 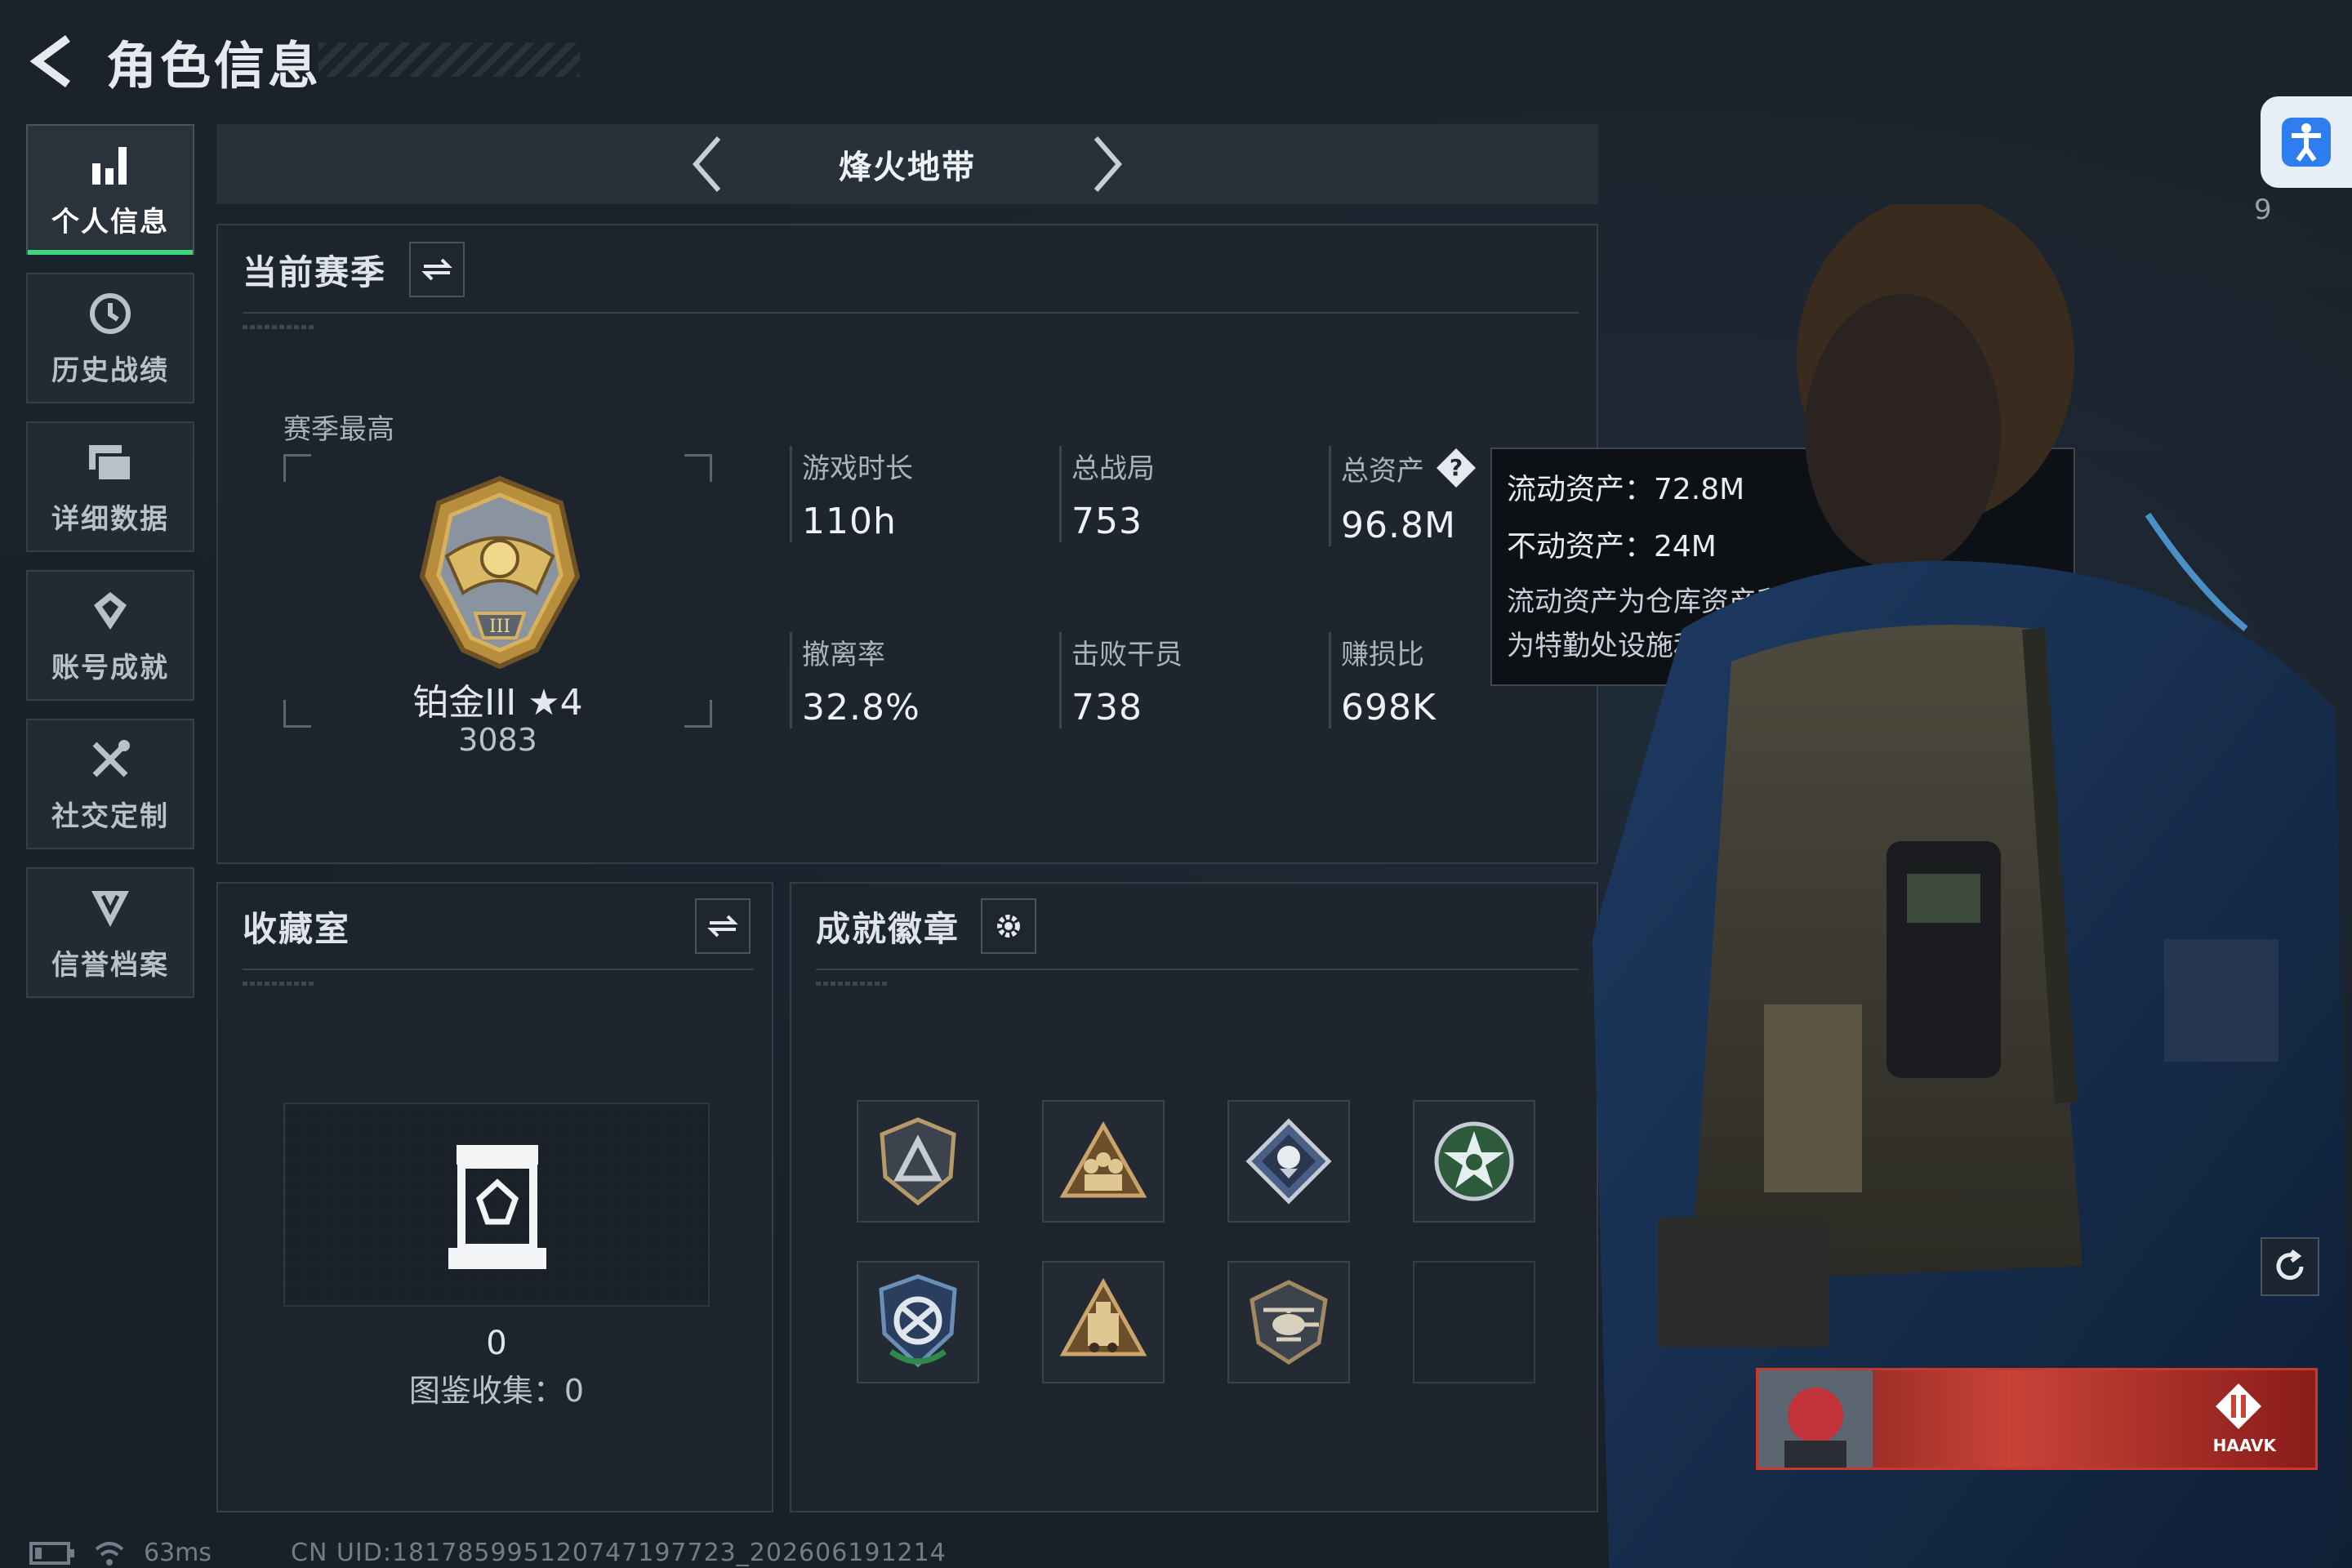 I want to click on tools-icon, so click(x=111, y=759).